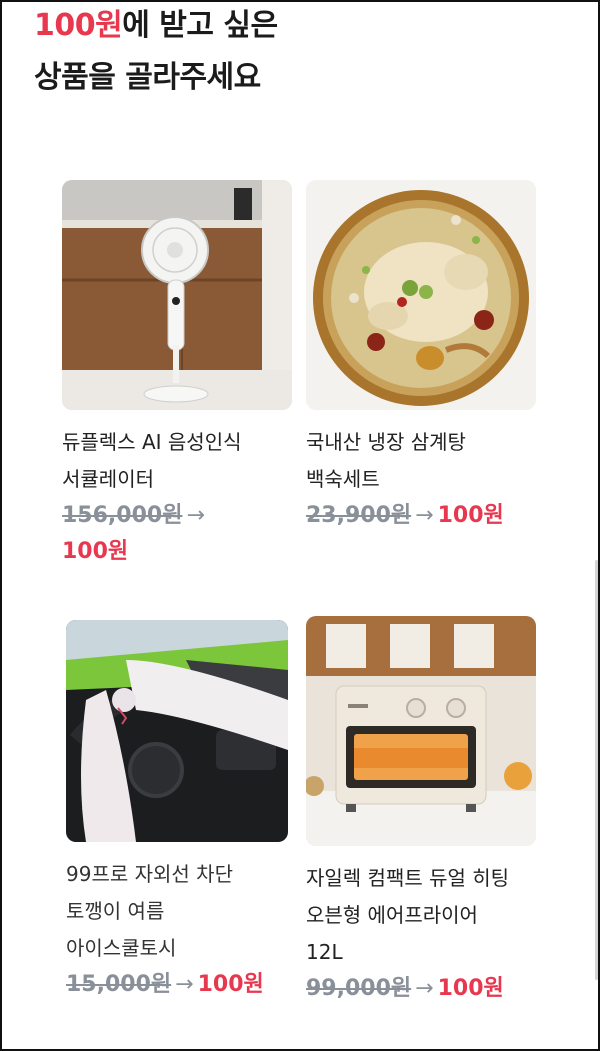 The height and width of the screenshot is (1051, 600). What do you see at coordinates (119, 984) in the screenshot?
I see `original-price: 15,000원` at bounding box center [119, 984].